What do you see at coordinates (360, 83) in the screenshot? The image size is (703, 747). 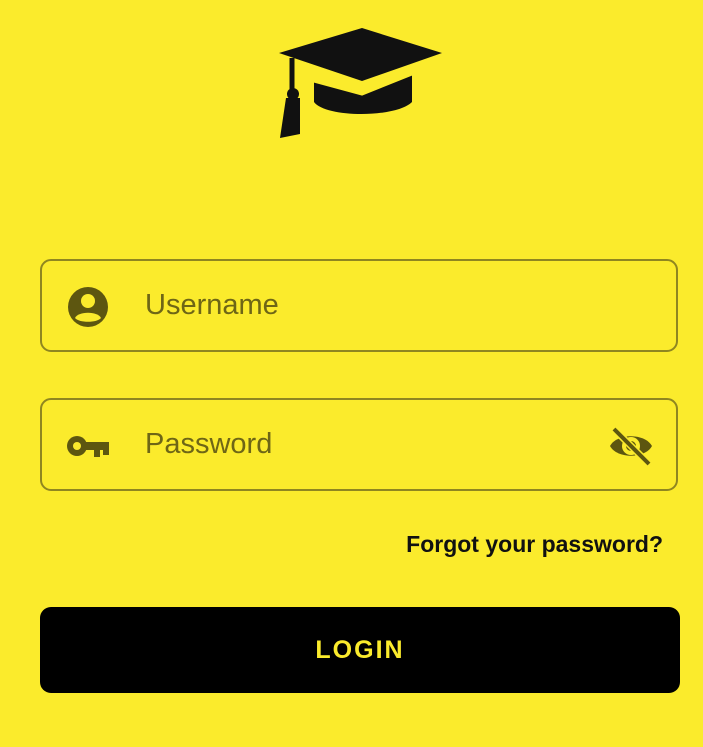 I see `graduation-cap-icon` at bounding box center [360, 83].